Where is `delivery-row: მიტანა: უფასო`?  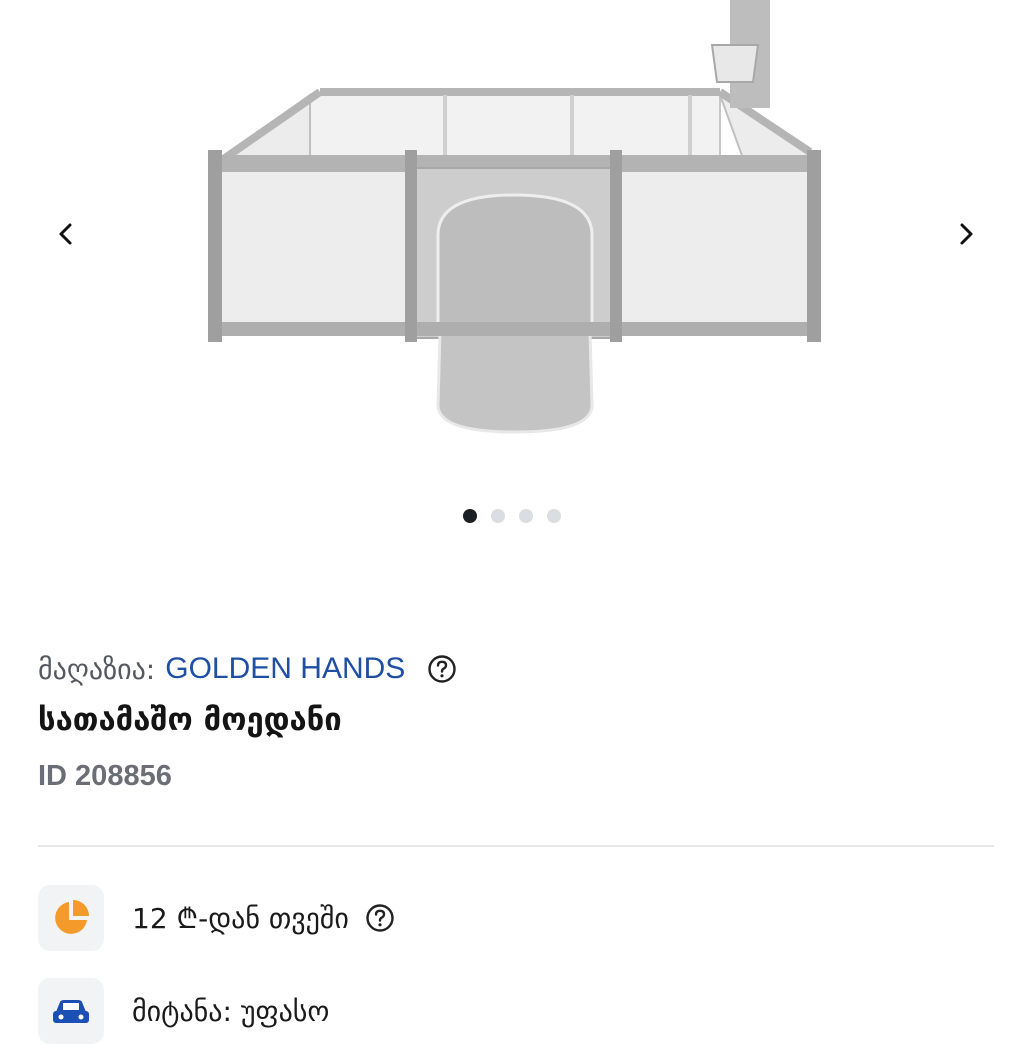
delivery-row: მიტანა: უფასო is located at coordinates (516, 1011).